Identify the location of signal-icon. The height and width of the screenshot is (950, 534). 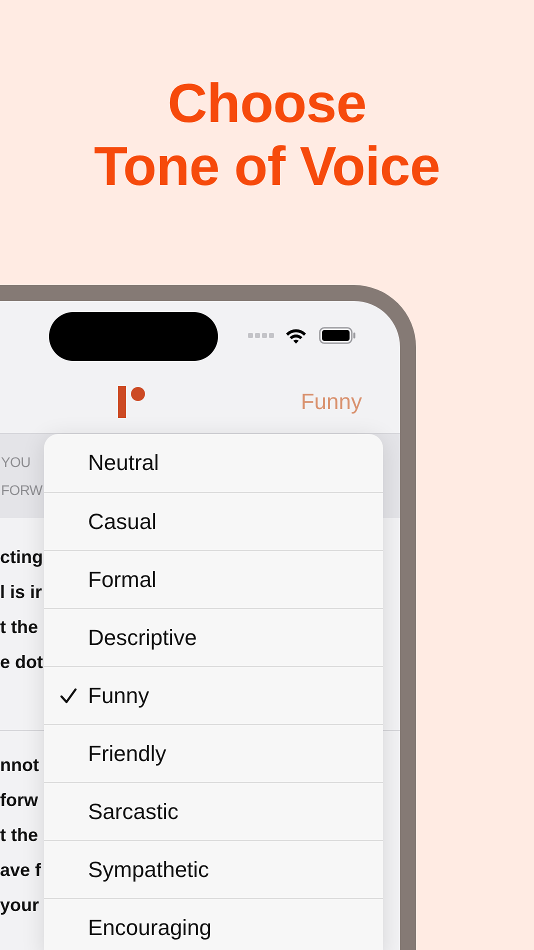
(261, 335).